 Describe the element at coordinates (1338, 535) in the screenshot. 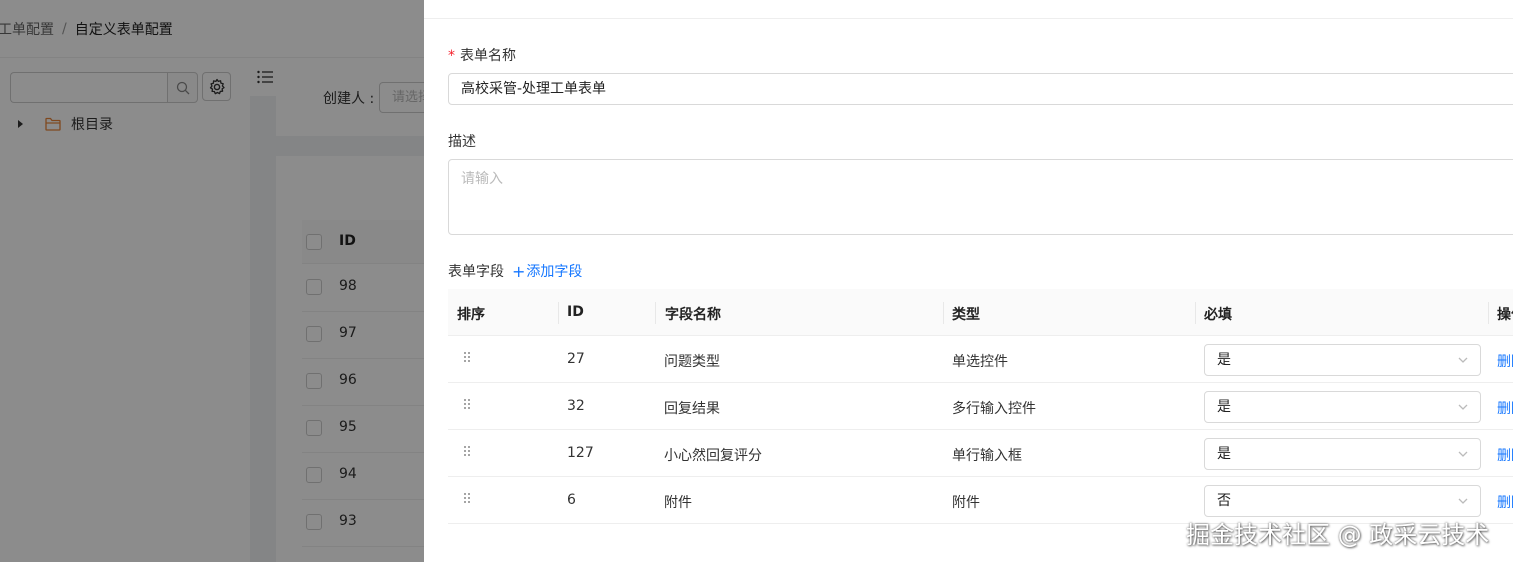

I see `watermark: 掘金技术社区 @ 政采云技术` at that location.